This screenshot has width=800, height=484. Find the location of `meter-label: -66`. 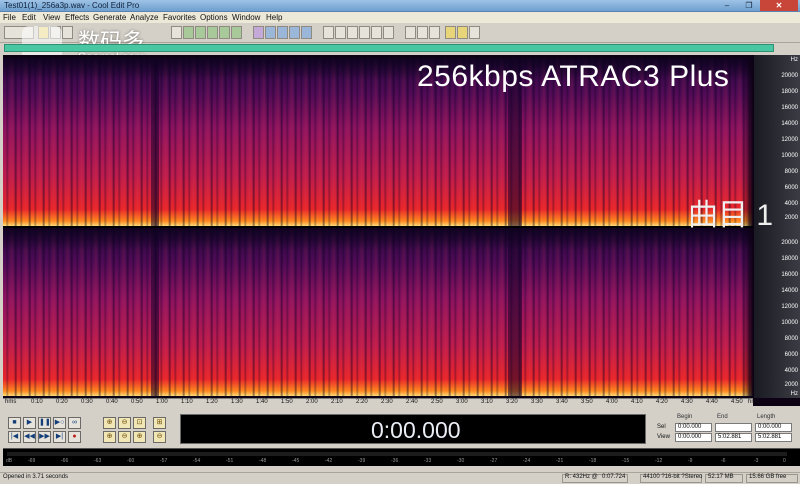

meter-label: -66 is located at coordinates (65, 461).